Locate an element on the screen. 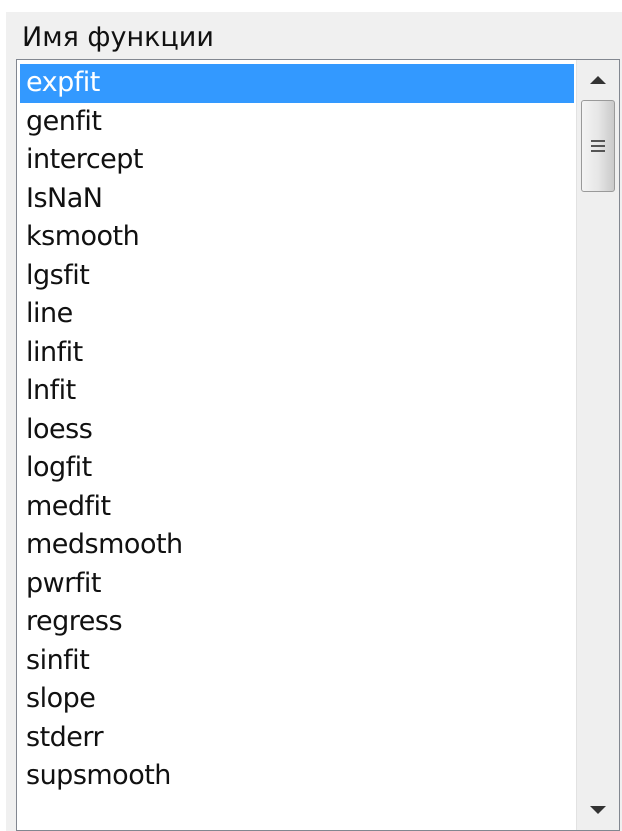 The height and width of the screenshot is (831, 622). list-item: logfit is located at coordinates (297, 468).